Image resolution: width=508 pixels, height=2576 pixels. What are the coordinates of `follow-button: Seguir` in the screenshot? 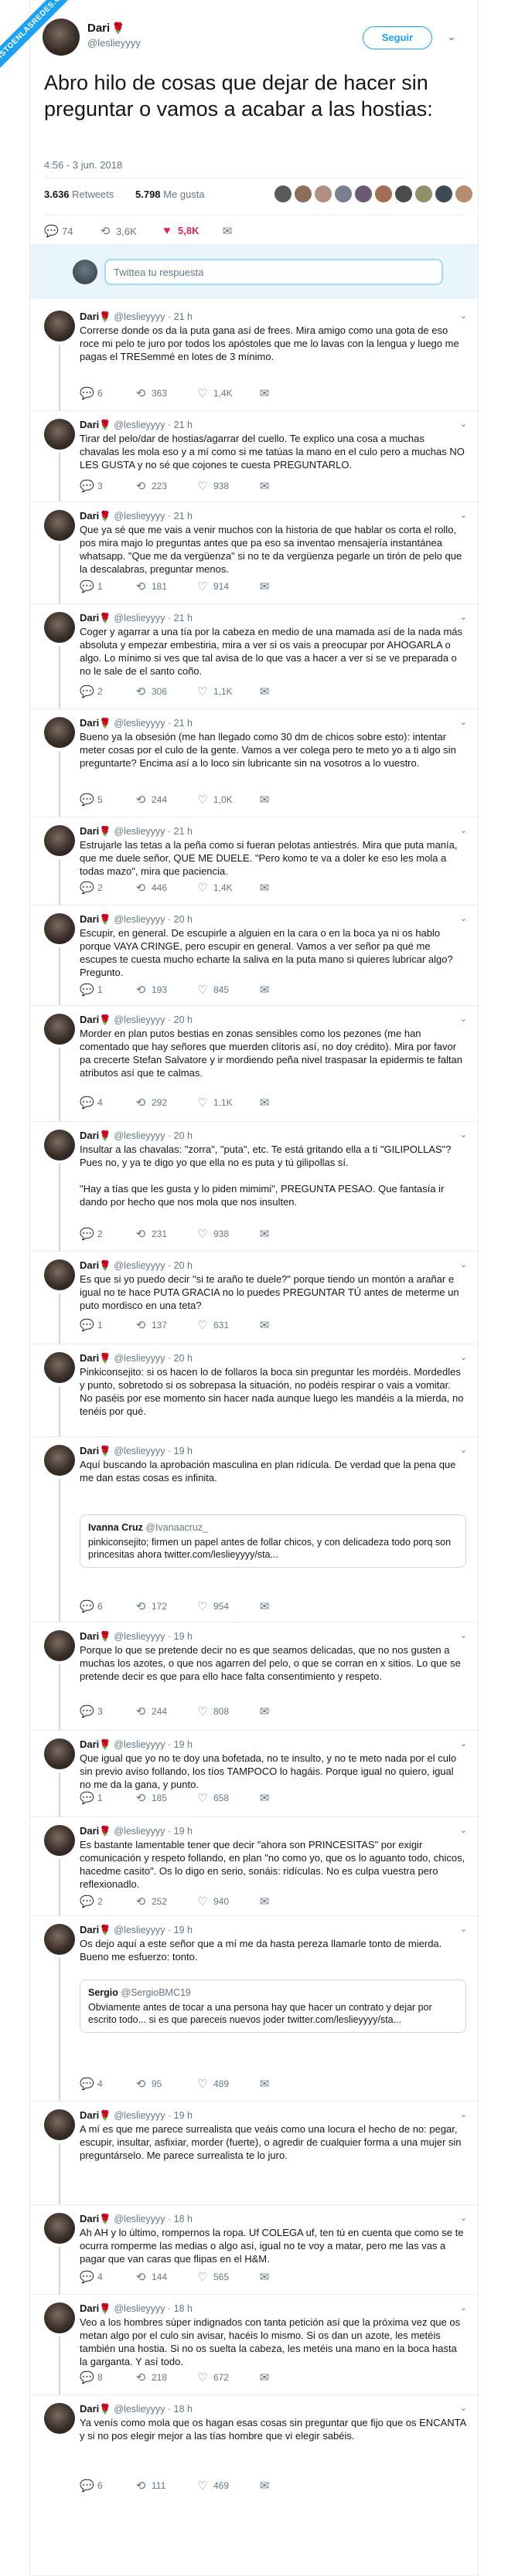 It's located at (397, 37).